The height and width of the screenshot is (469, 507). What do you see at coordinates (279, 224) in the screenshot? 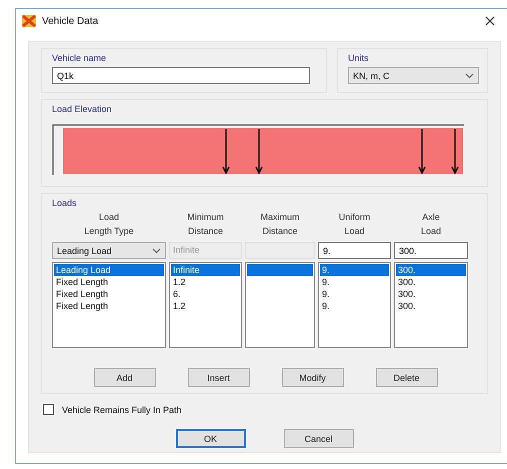
I see `column-header: Maximum Distance` at bounding box center [279, 224].